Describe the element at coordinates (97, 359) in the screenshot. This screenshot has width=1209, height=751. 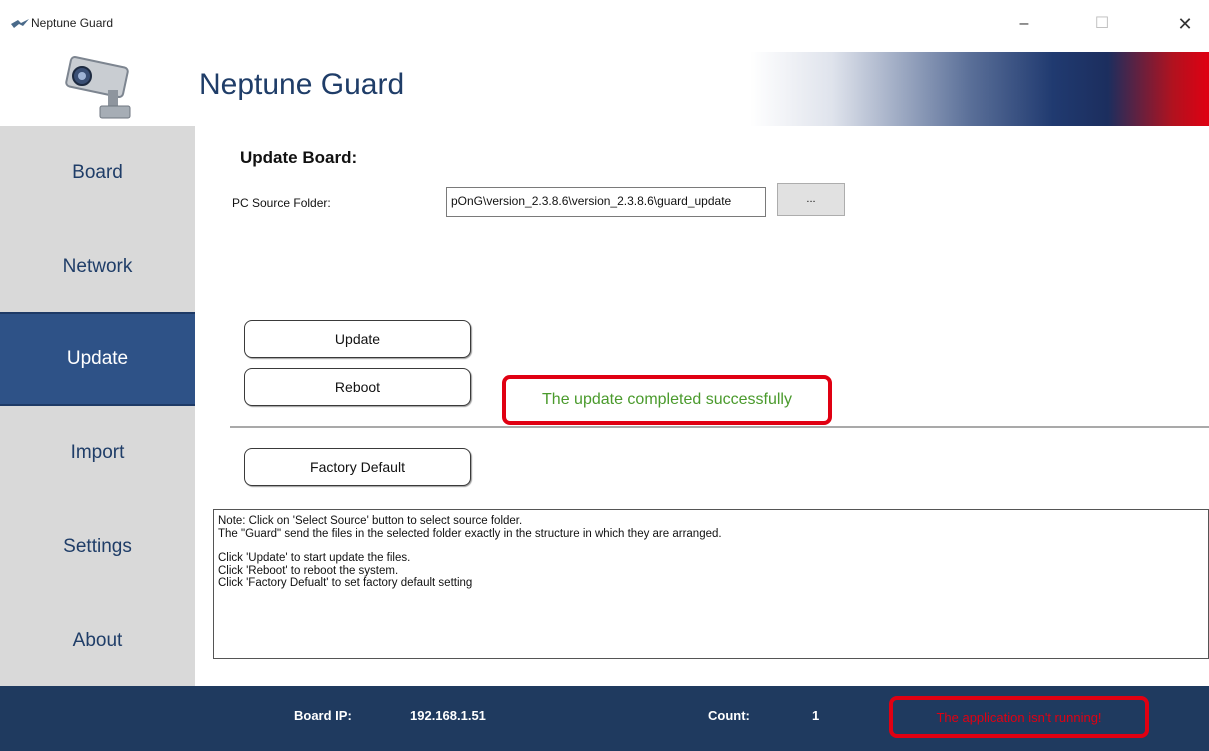
I see `sidebar-item-update: Update` at that location.